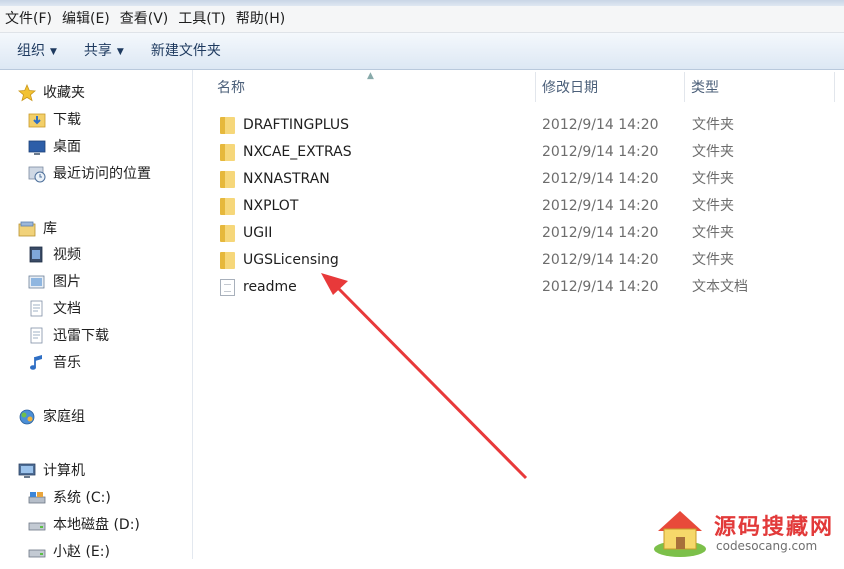 This screenshot has width=844, height=569. Describe the element at coordinates (144, 19) in the screenshot. I see `menu-view: 查看(V)` at that location.